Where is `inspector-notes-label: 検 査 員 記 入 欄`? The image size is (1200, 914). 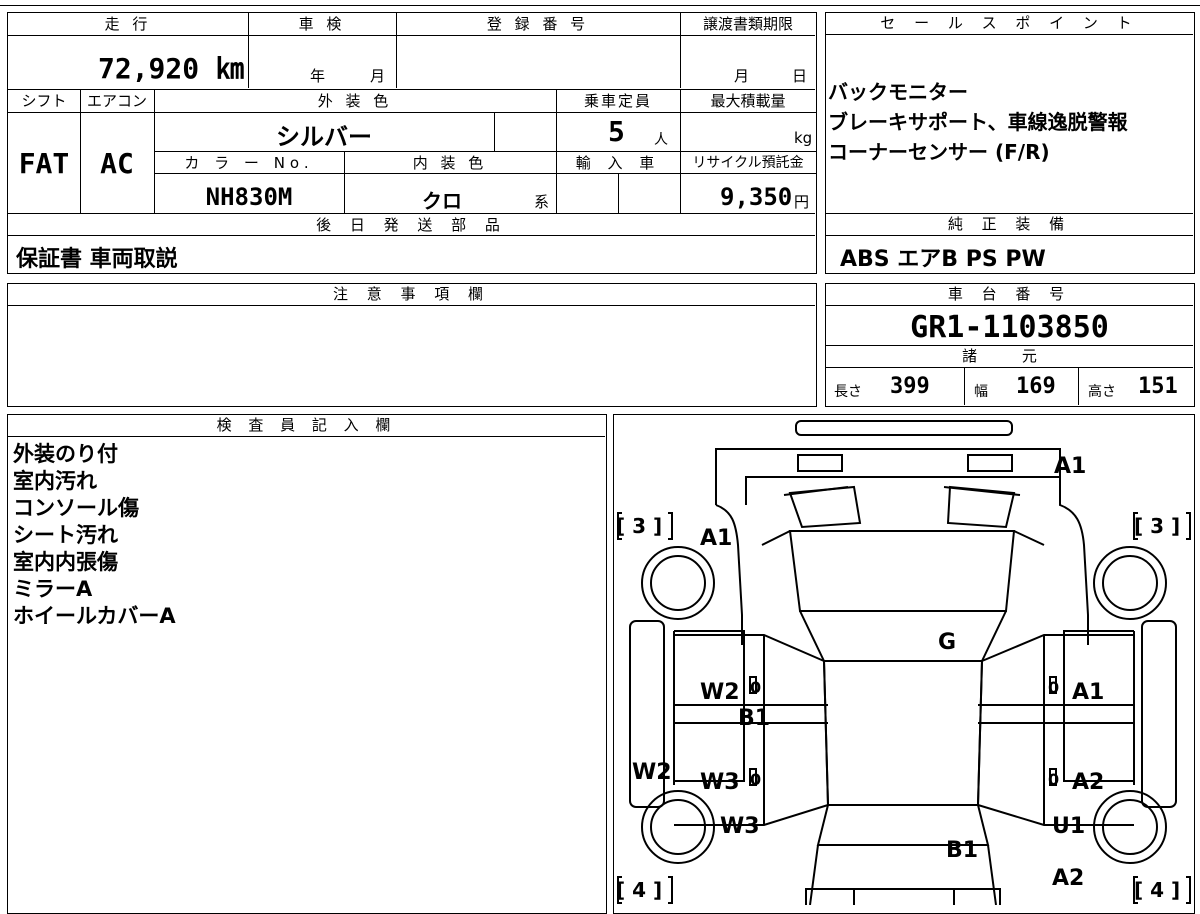 inspector-notes-label: 検 査 員 記 入 欄 is located at coordinates (306, 426).